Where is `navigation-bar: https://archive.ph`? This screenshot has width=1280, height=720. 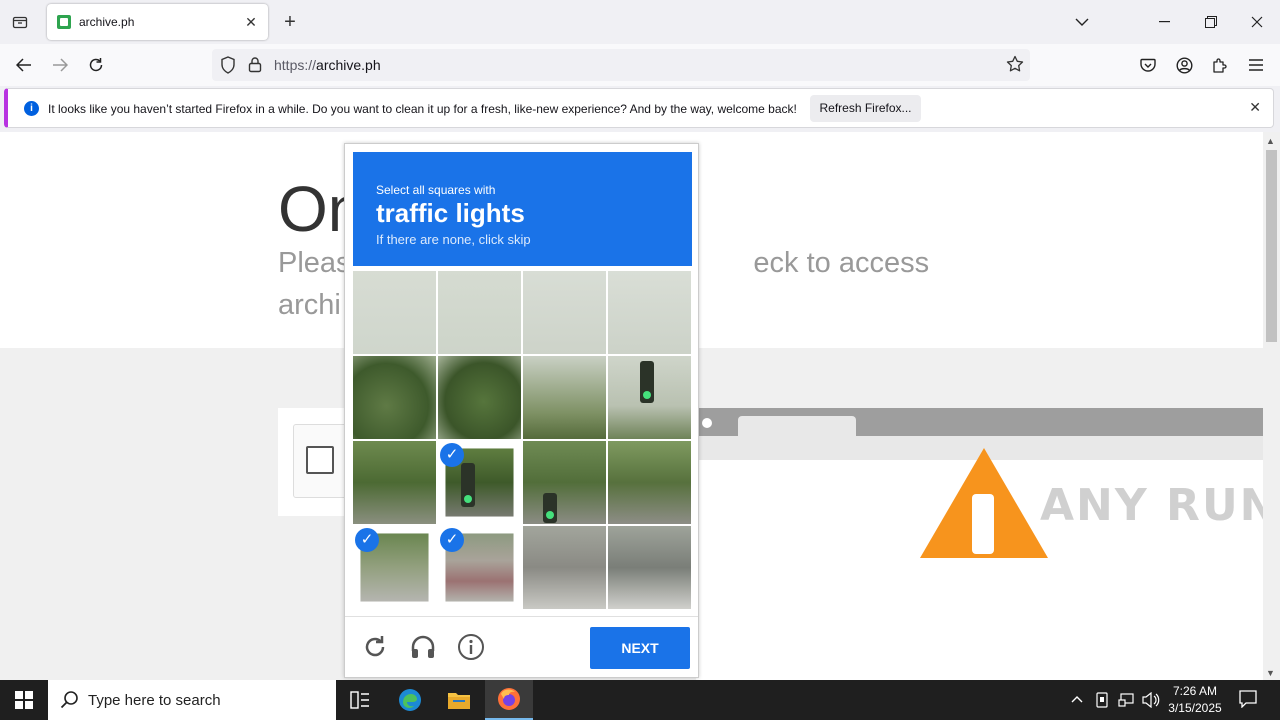
navigation-bar: https://archive.ph is located at coordinates (640, 65).